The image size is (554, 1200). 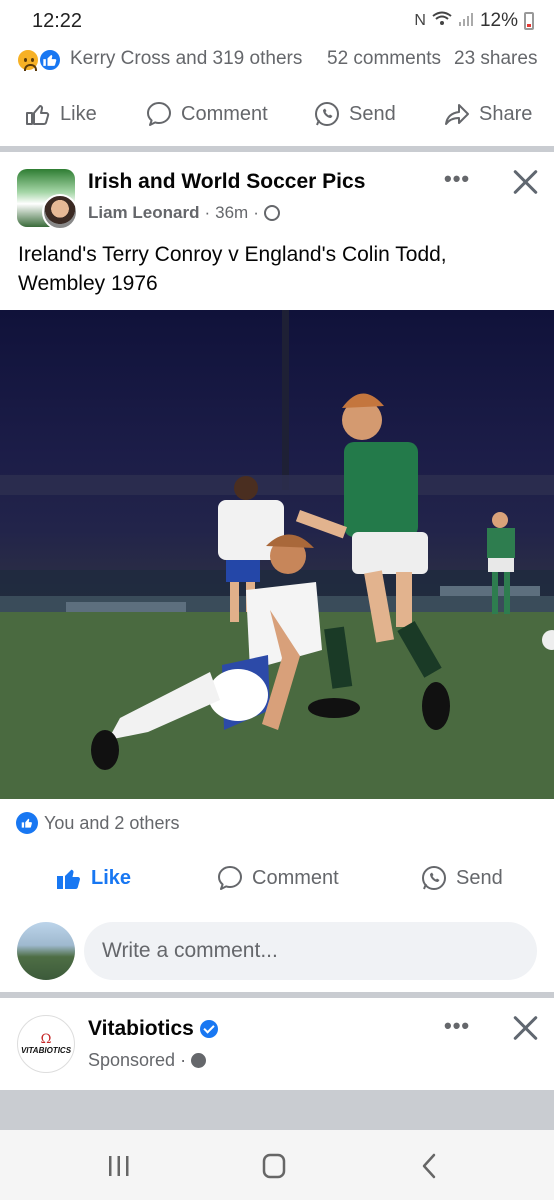 What do you see at coordinates (274, 1166) in the screenshot?
I see `home-icon` at bounding box center [274, 1166].